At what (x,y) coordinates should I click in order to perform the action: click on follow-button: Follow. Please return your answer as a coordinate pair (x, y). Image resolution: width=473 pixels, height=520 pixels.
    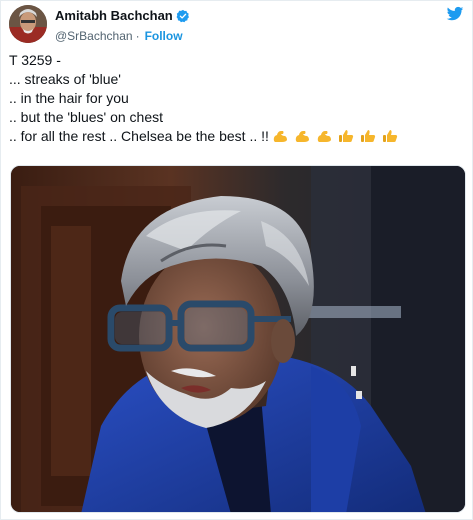
    Looking at the image, I should click on (164, 36).